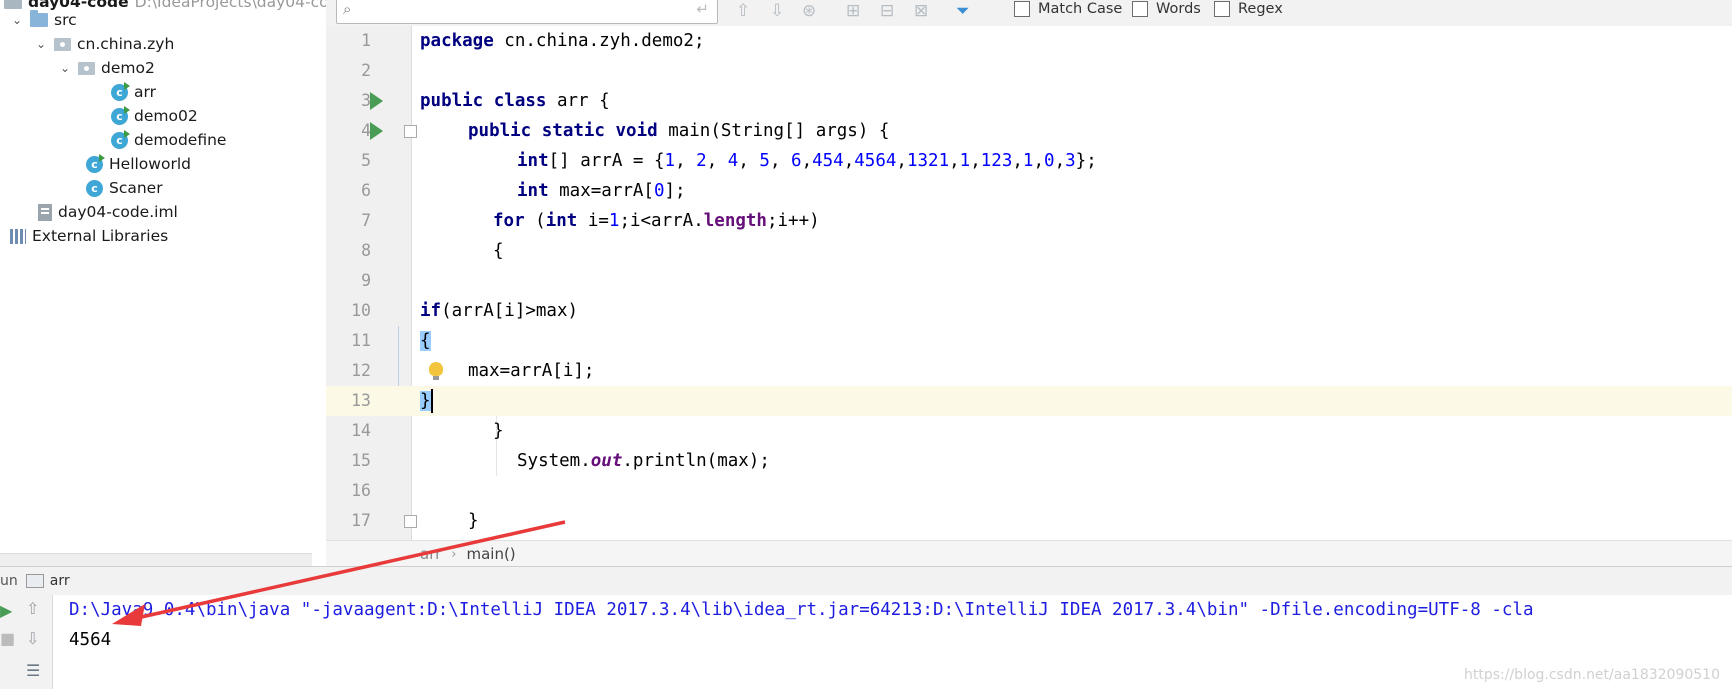 Image resolution: width=1732 pixels, height=689 pixels. Describe the element at coordinates (743, 11) in the screenshot. I see `previous-occurrence-icon: ⇧` at that location.